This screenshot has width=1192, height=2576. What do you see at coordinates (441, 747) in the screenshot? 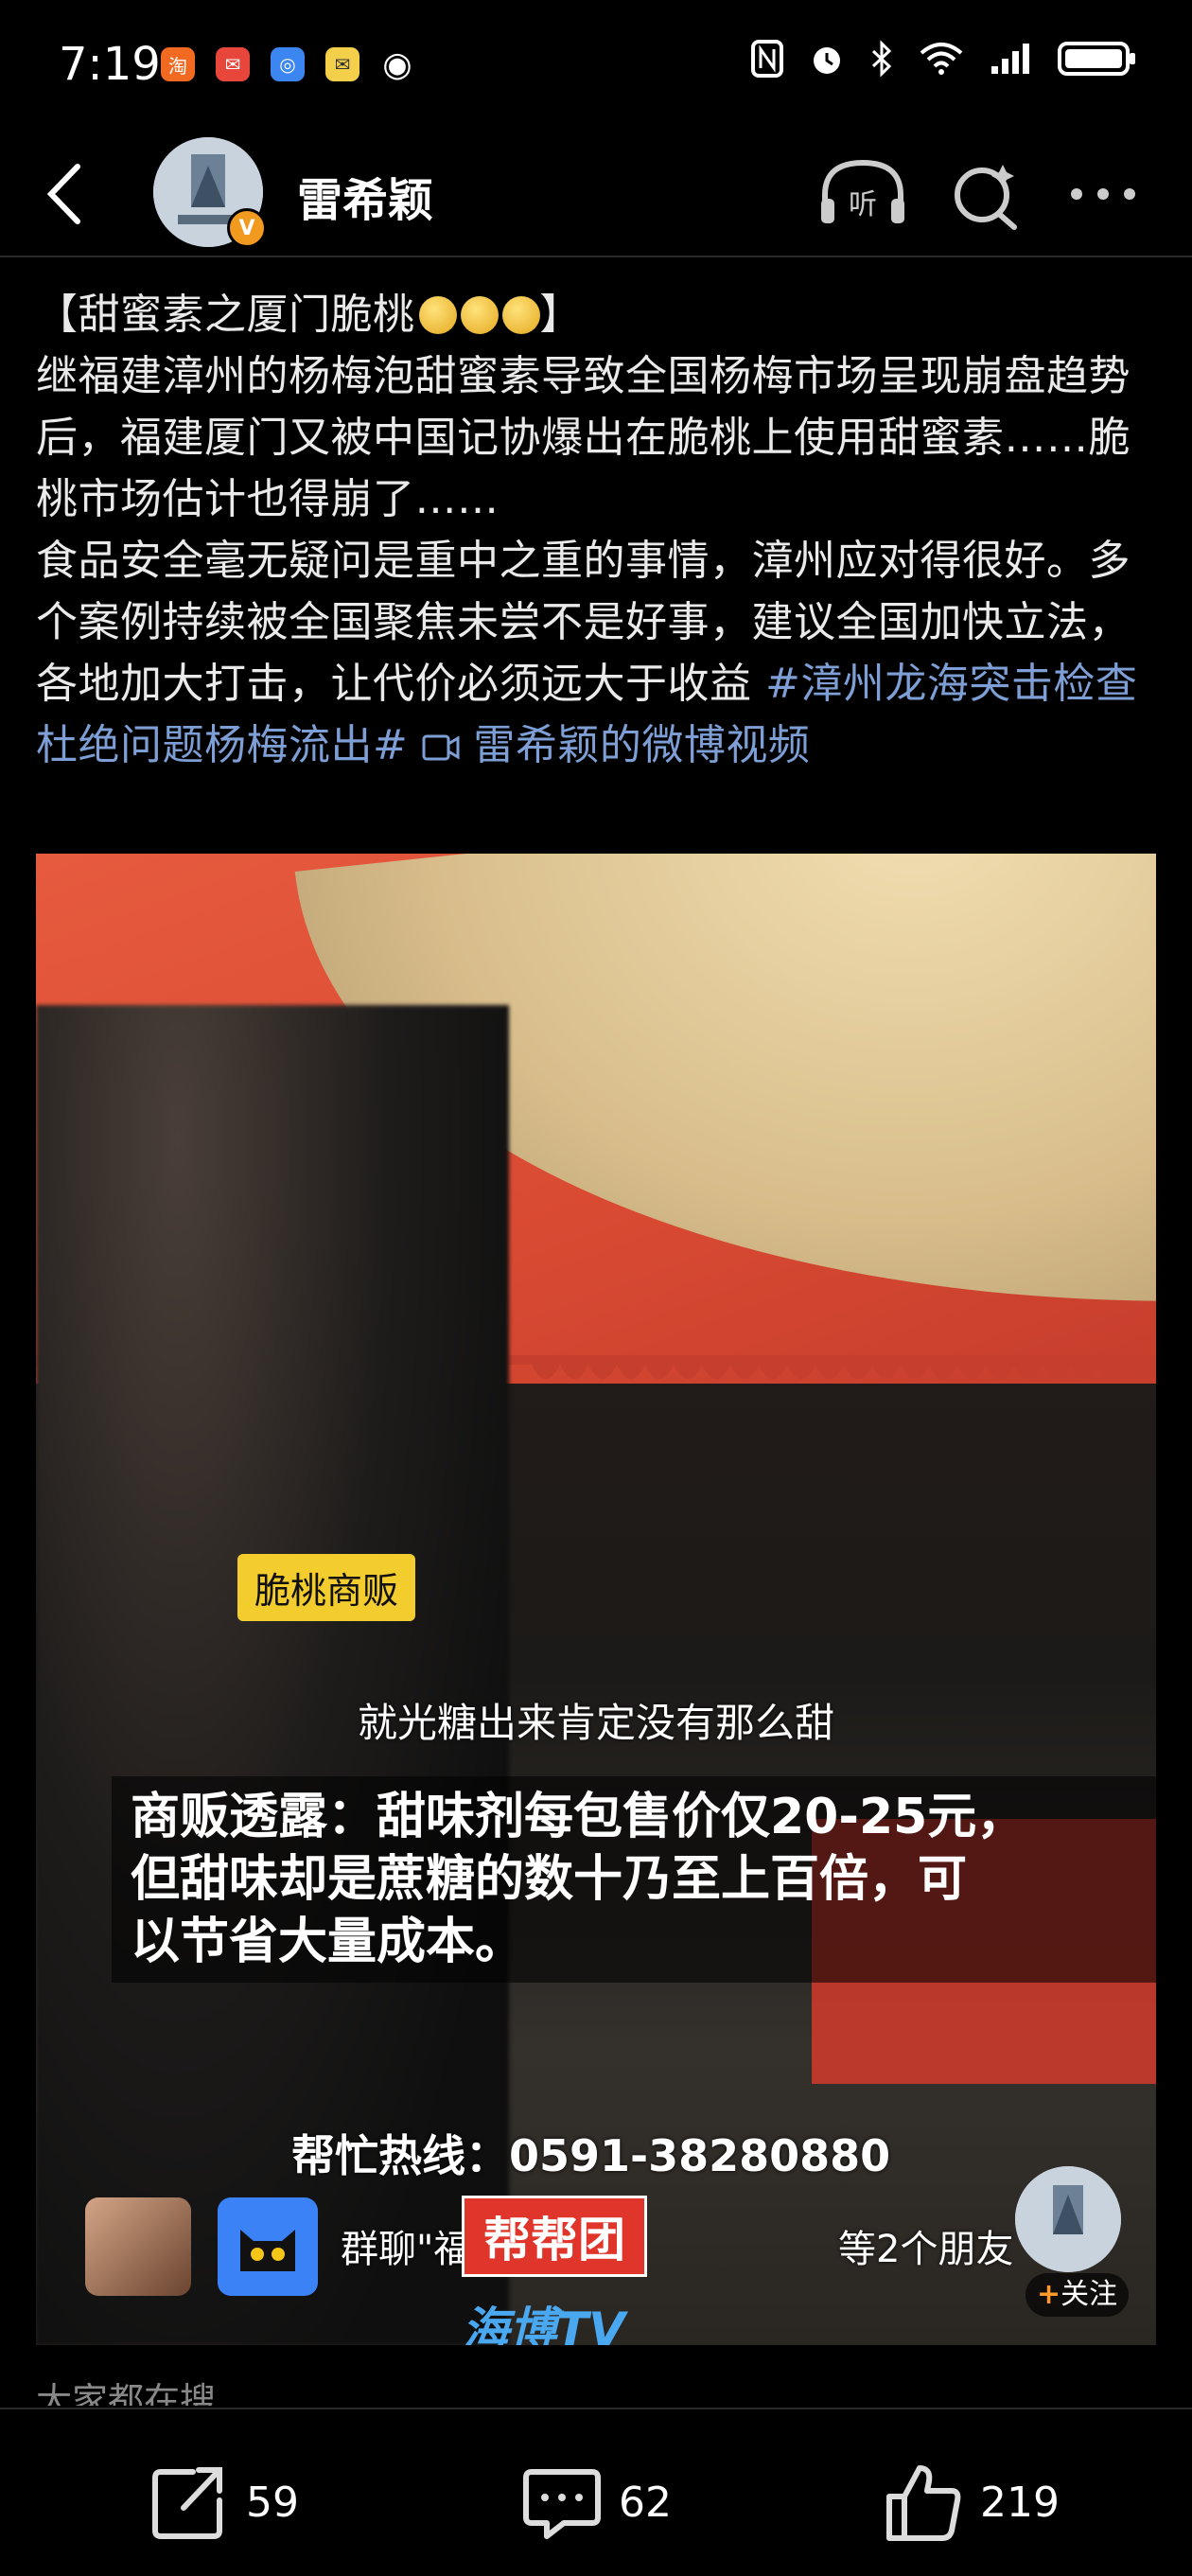
I see `video-icon` at bounding box center [441, 747].